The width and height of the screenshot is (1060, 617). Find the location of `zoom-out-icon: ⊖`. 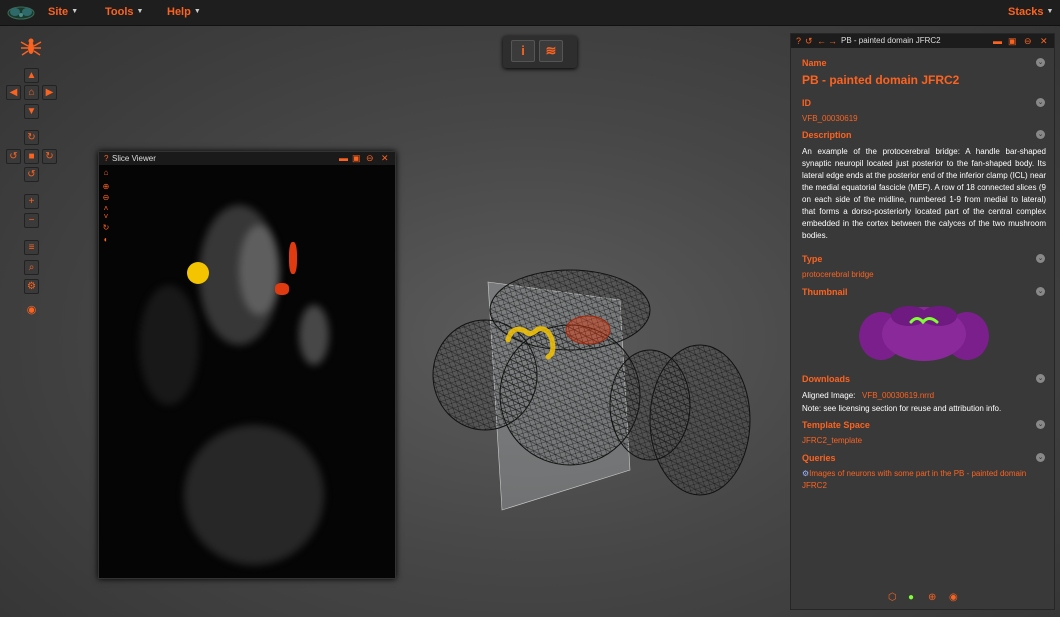

zoom-out-icon: ⊖ is located at coordinates (106, 198).